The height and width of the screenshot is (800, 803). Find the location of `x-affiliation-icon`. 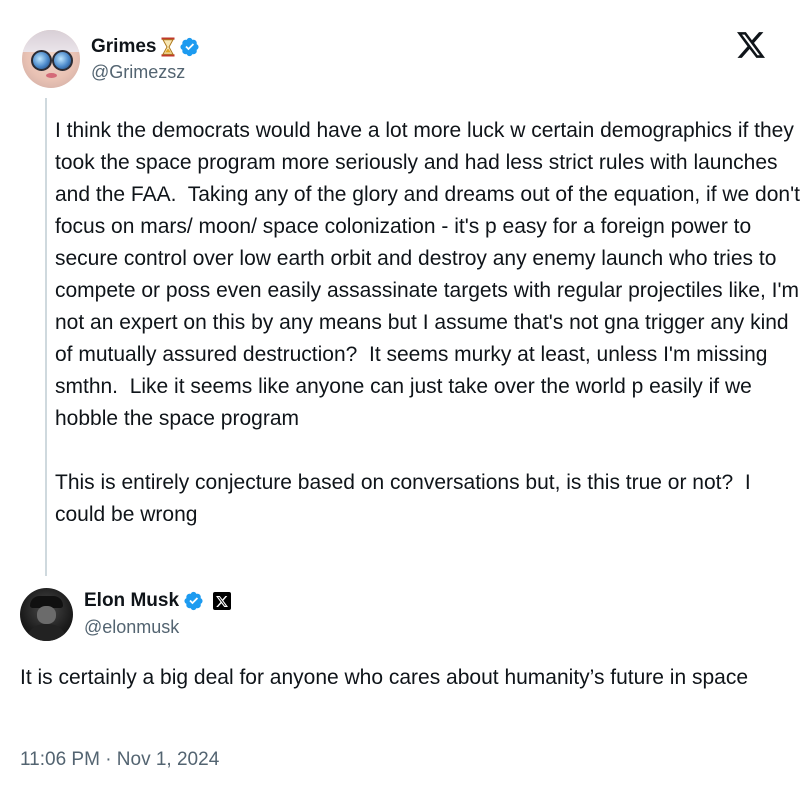

x-affiliation-icon is located at coordinates (222, 601).